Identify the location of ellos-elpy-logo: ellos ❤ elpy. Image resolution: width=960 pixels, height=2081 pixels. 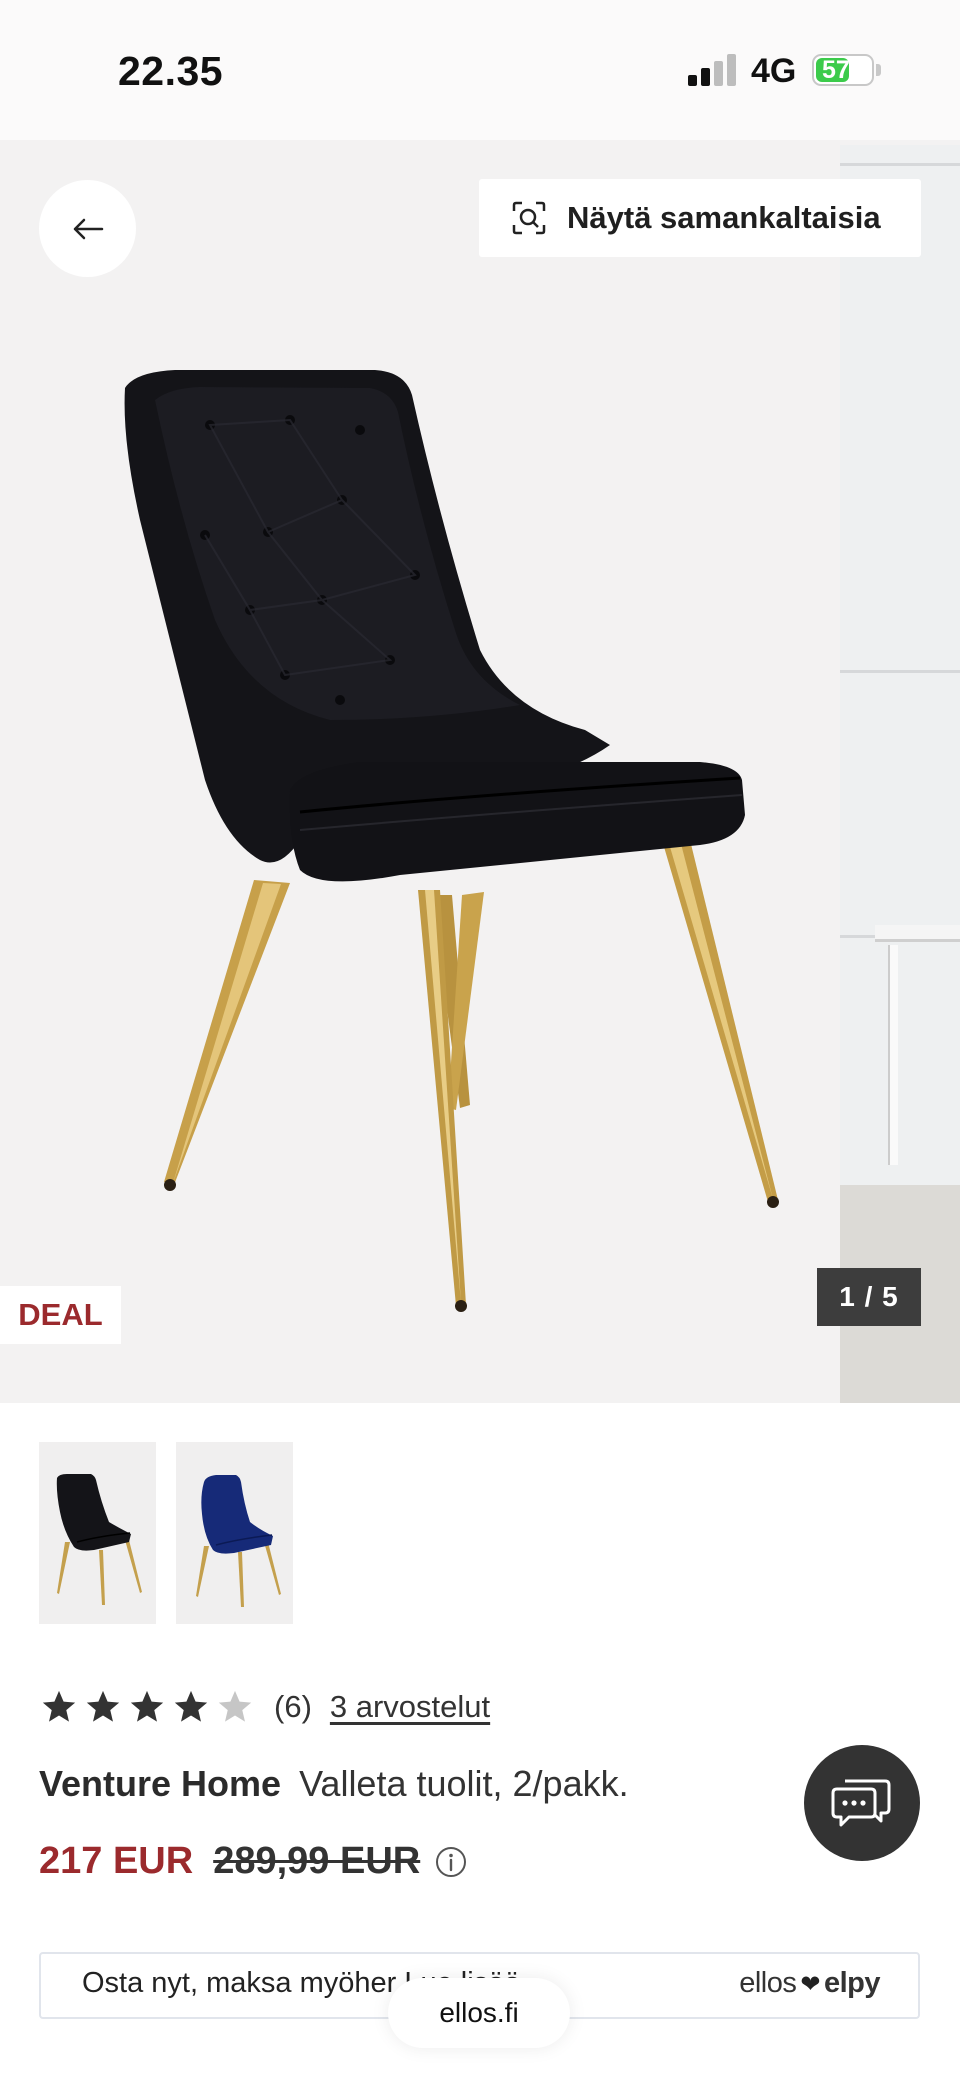
(809, 1983).